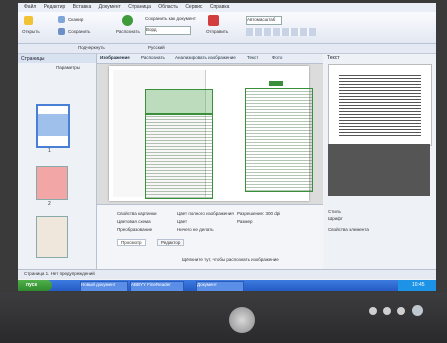 The width and height of the screenshot is (447, 343). I want to click on new-document-icon, so click(28, 20).